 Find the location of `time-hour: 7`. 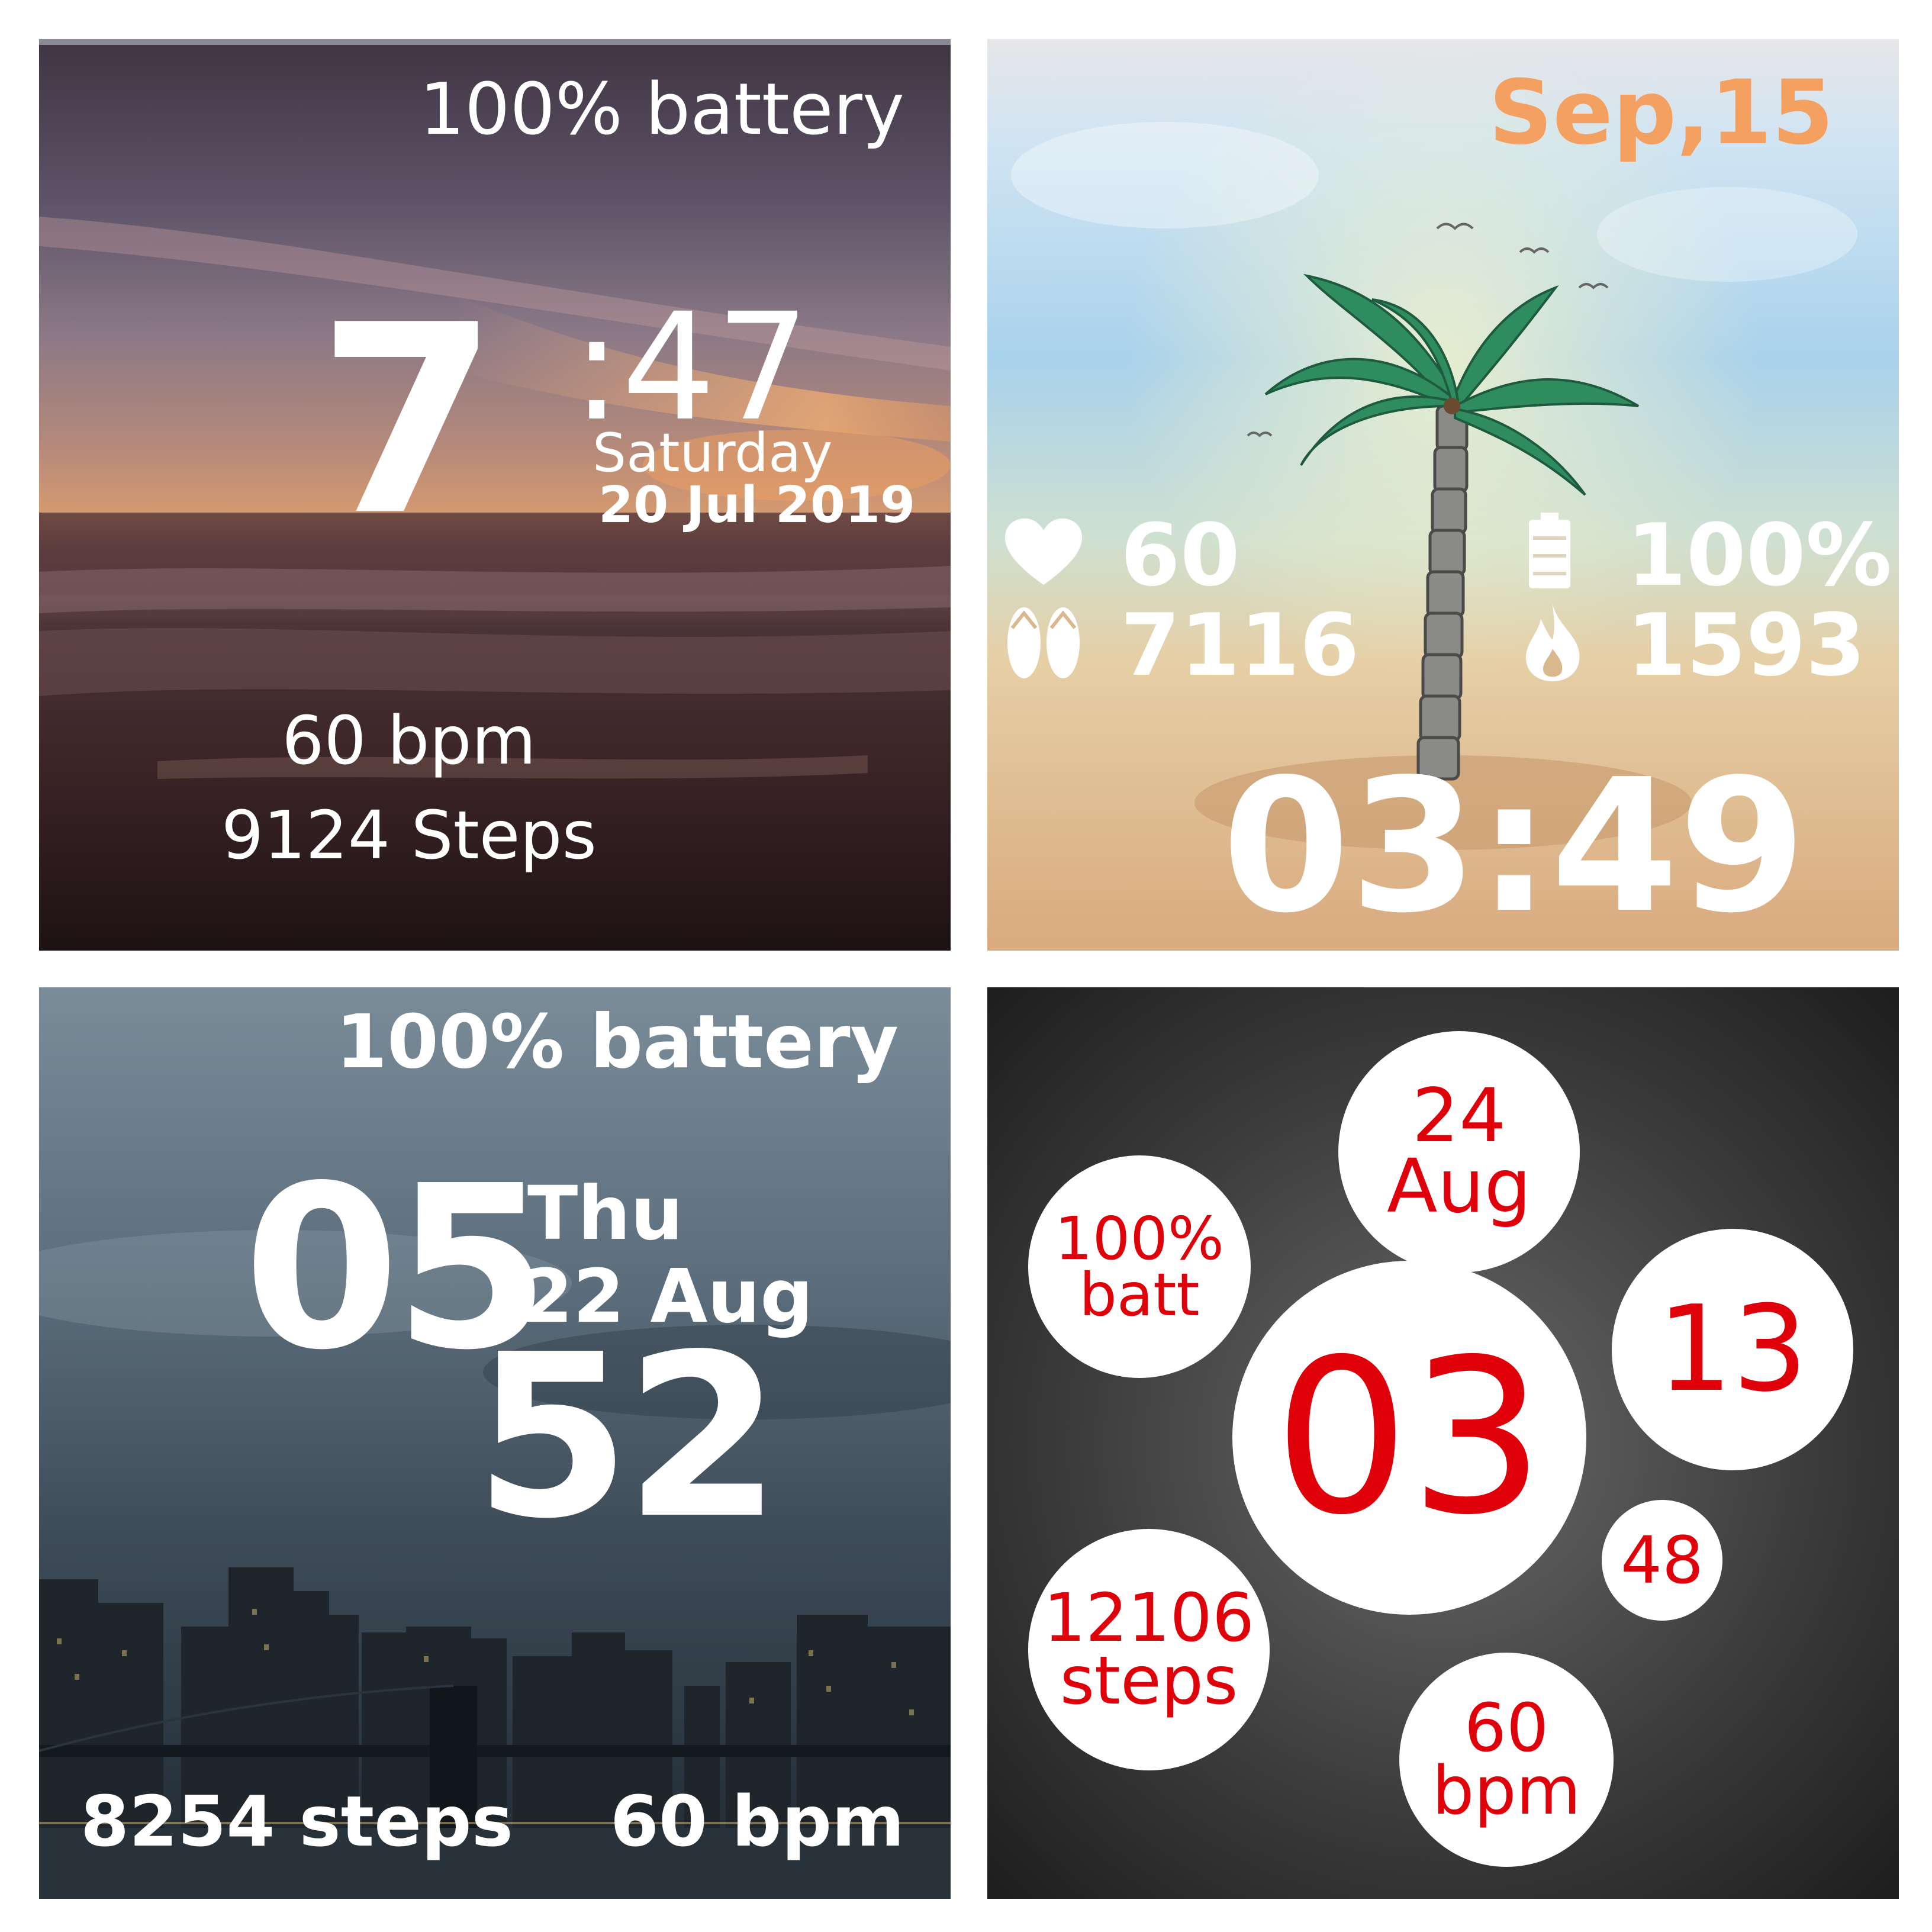

time-hour: 7 is located at coordinates (408, 420).